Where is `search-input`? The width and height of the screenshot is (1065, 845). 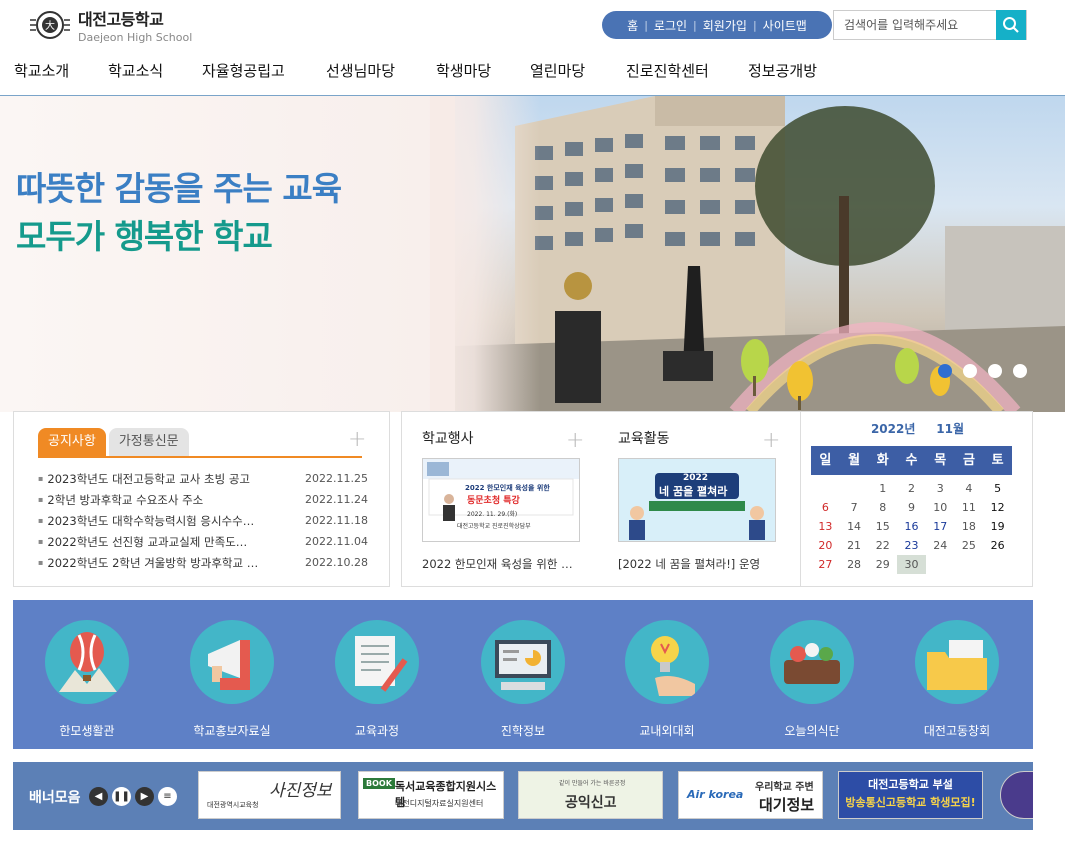
search-input is located at coordinates (915, 25).